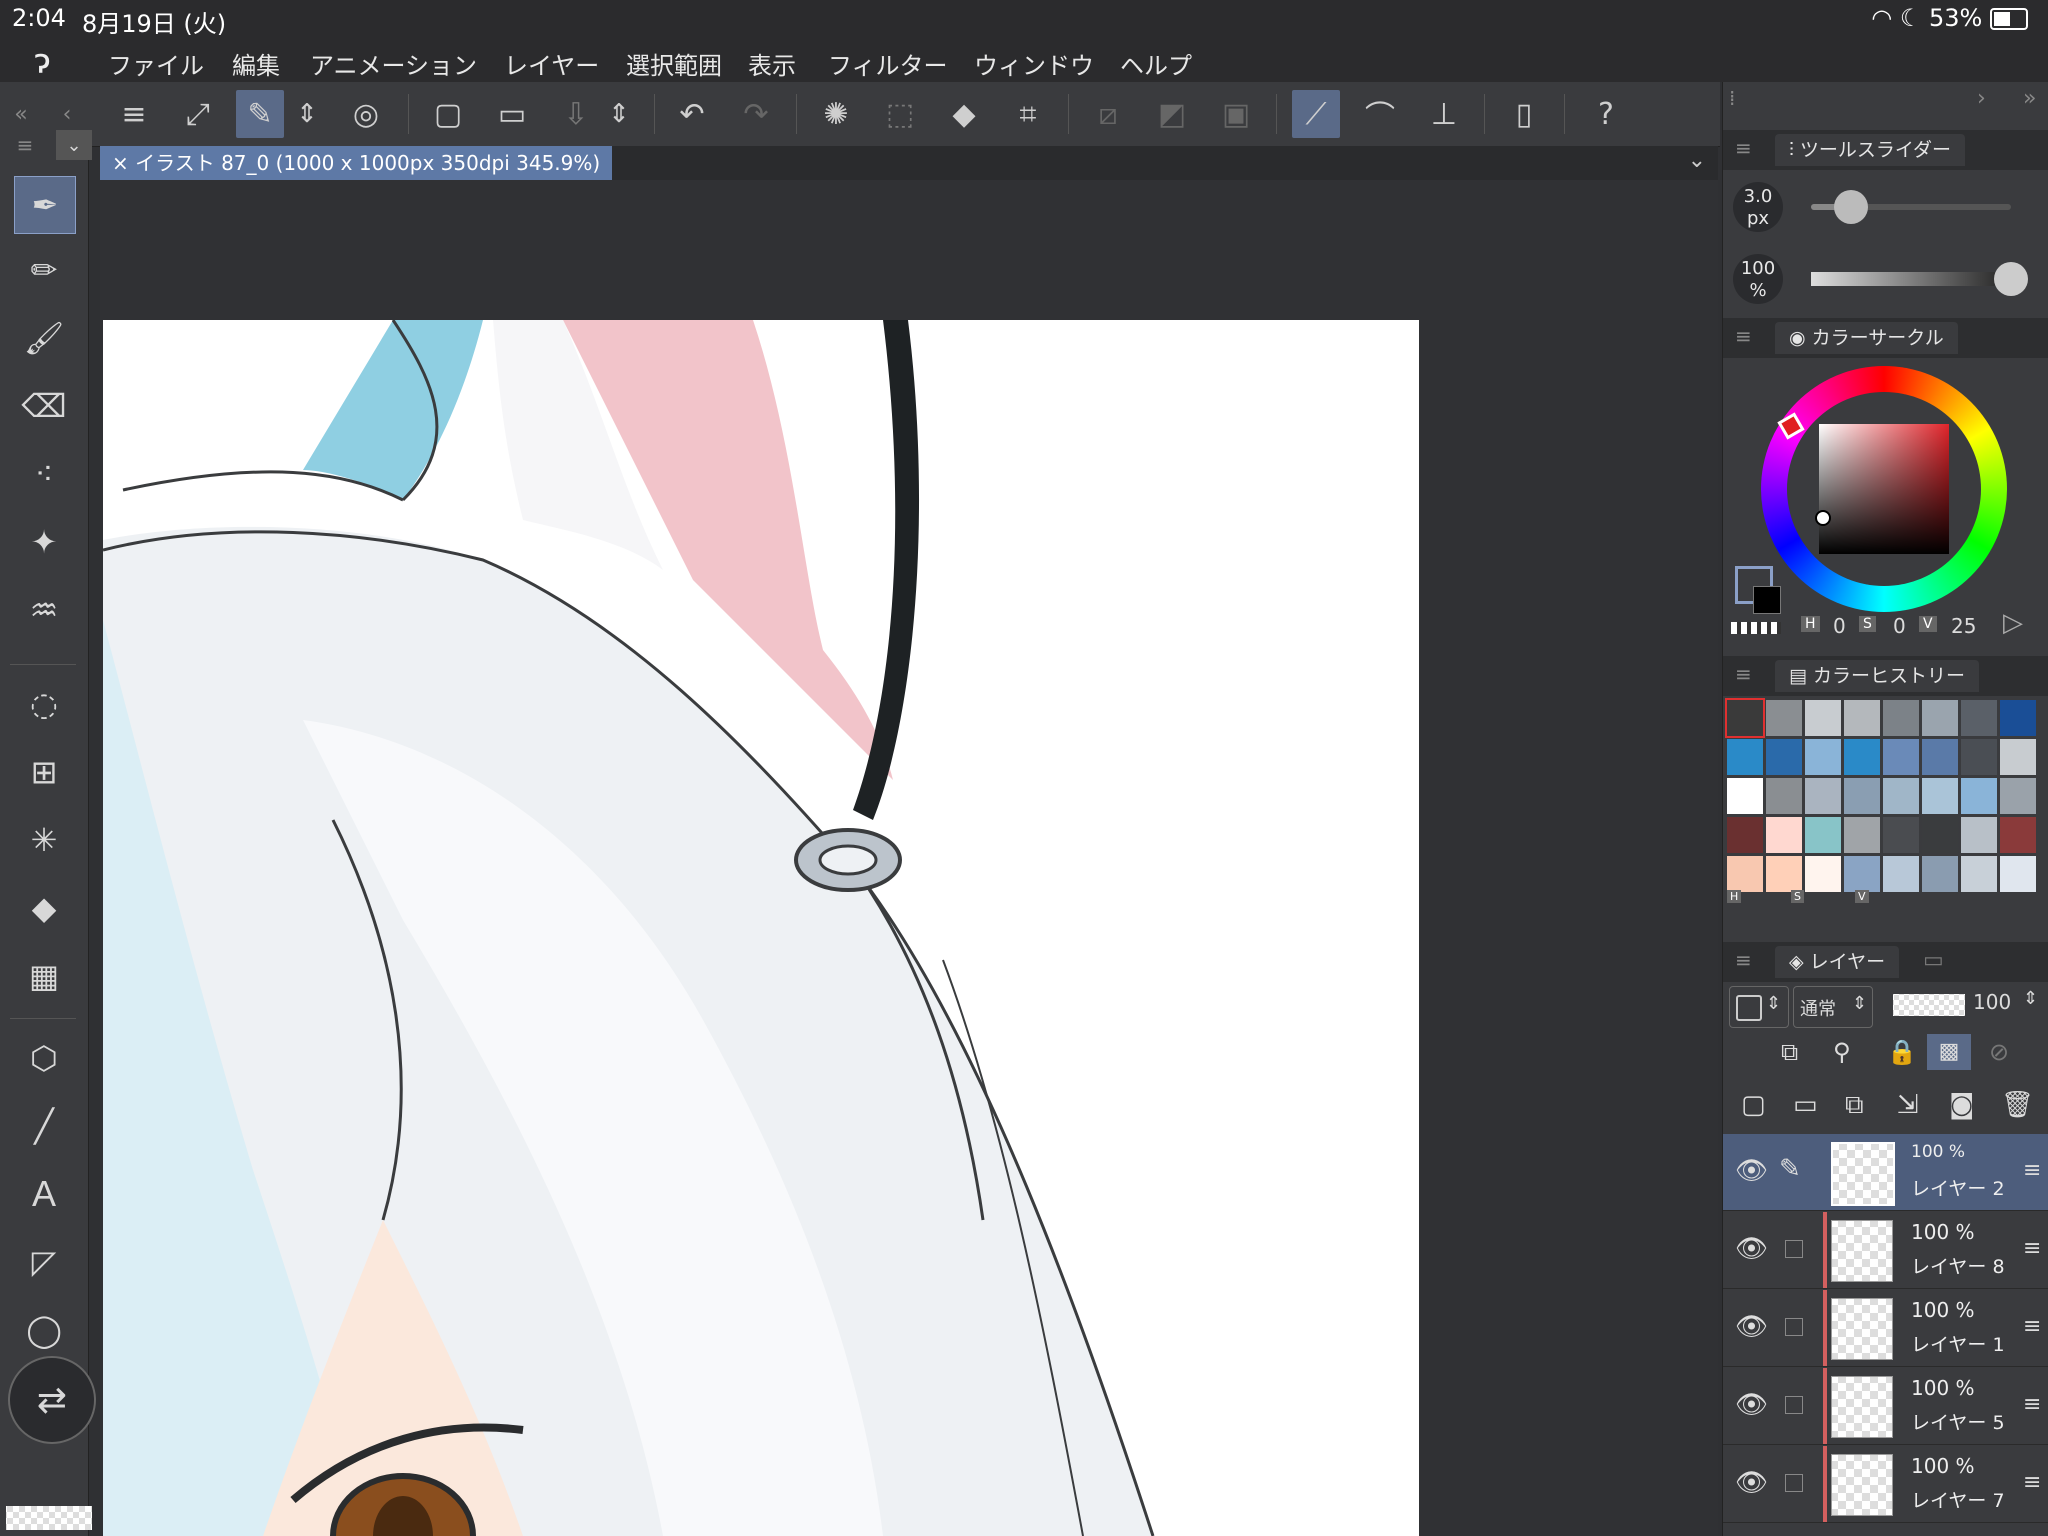 Image resolution: width=2048 pixels, height=1536 pixels. What do you see at coordinates (1743, 960) in the screenshot?
I see `panel-menu-icon-4: ≡` at bounding box center [1743, 960].